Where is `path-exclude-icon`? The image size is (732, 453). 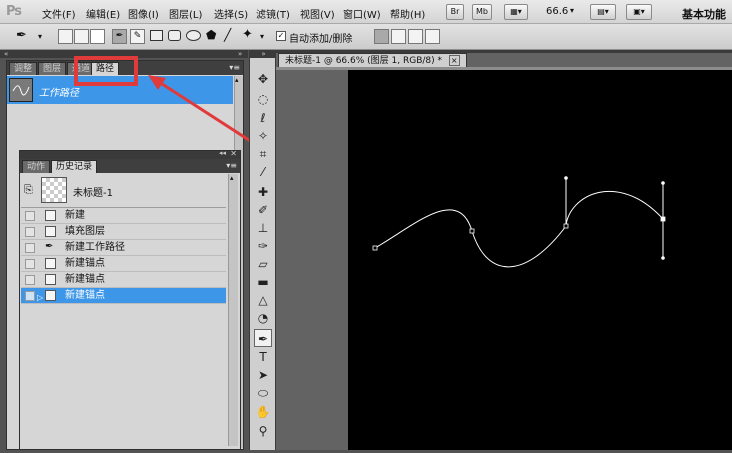
path-exclude-icon is located at coordinates (432, 36).